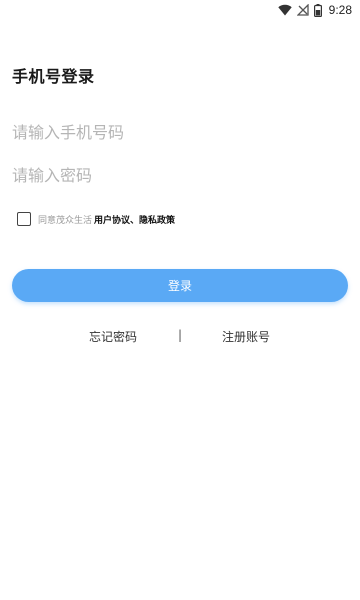  I want to click on agreement-prefix: 同意茂众生活, so click(65, 220).